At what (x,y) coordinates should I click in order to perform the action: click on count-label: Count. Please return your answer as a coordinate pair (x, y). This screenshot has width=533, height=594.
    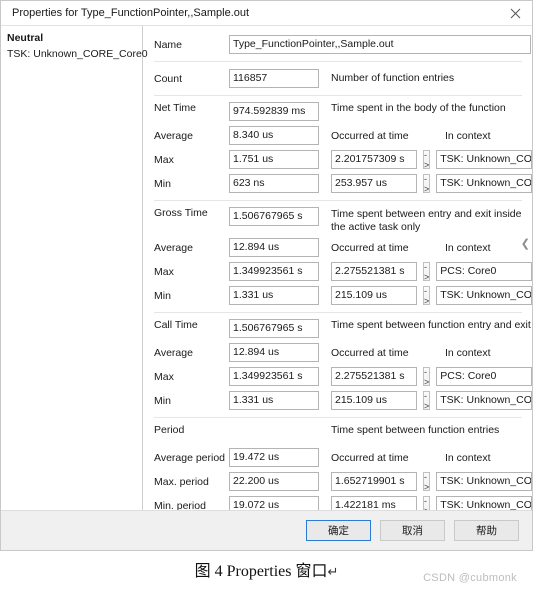
    Looking at the image, I should click on (168, 78).